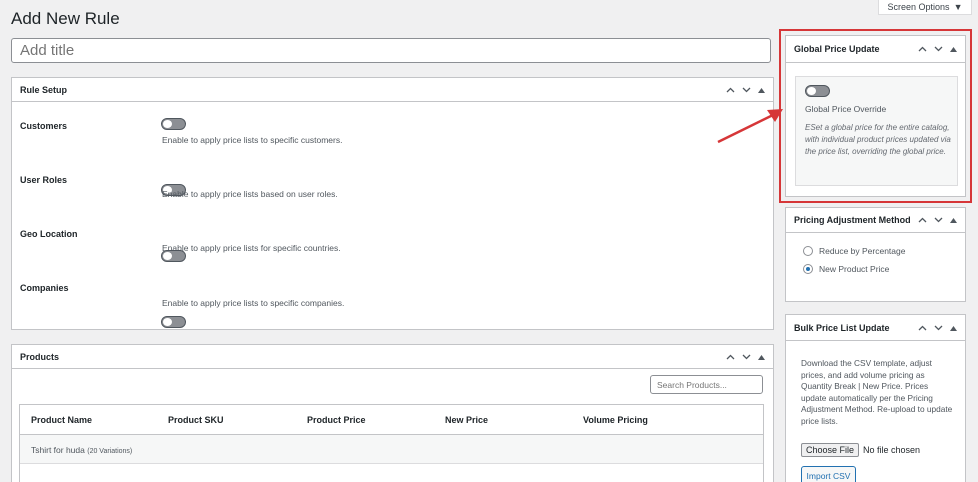 This screenshot has width=978, height=482. I want to click on product-name-cell: Tshirt for huda (20 Variations), so click(81, 450).